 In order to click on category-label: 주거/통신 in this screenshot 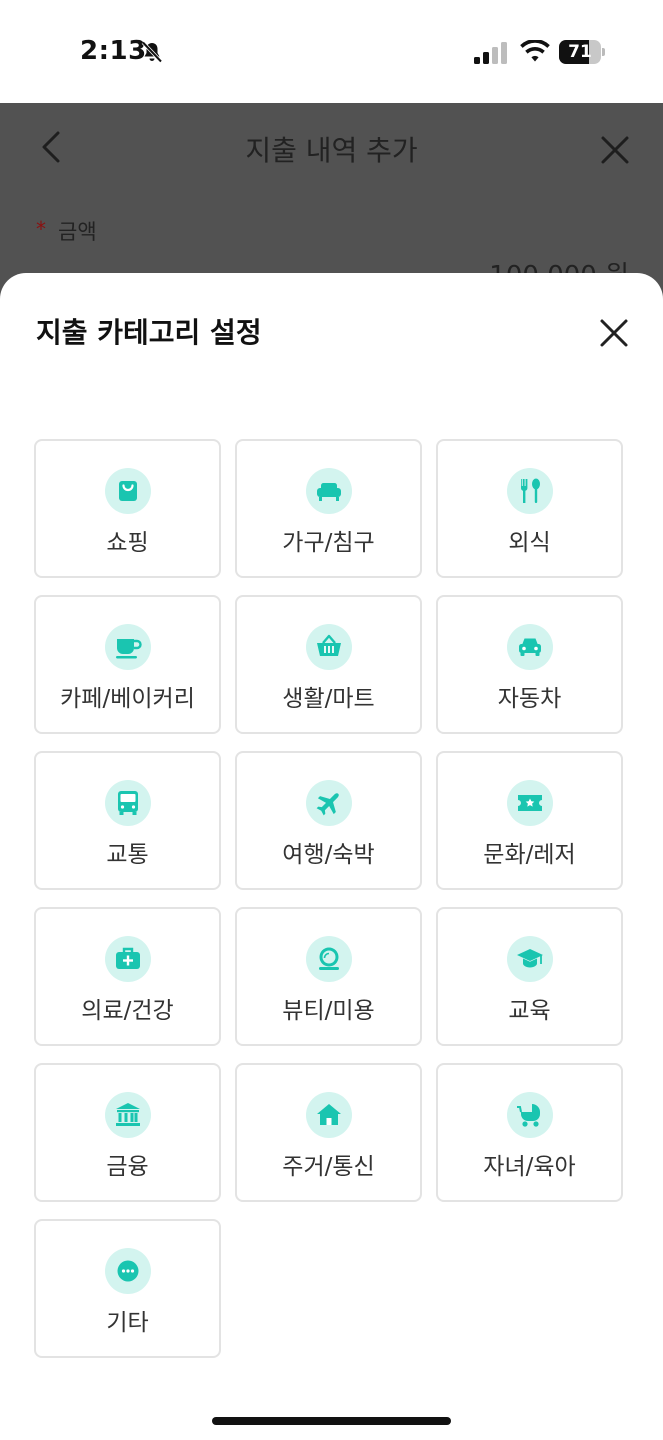, I will do `click(328, 1167)`.